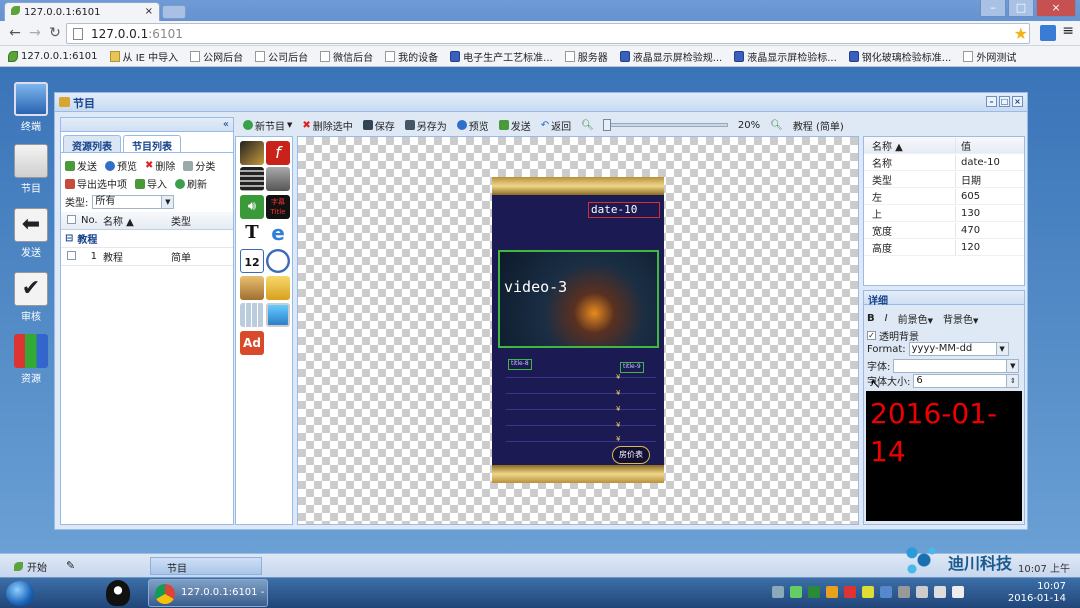  What do you see at coordinates (181, 220) in the screenshot?
I see `col-type: 类型` at bounding box center [181, 220].